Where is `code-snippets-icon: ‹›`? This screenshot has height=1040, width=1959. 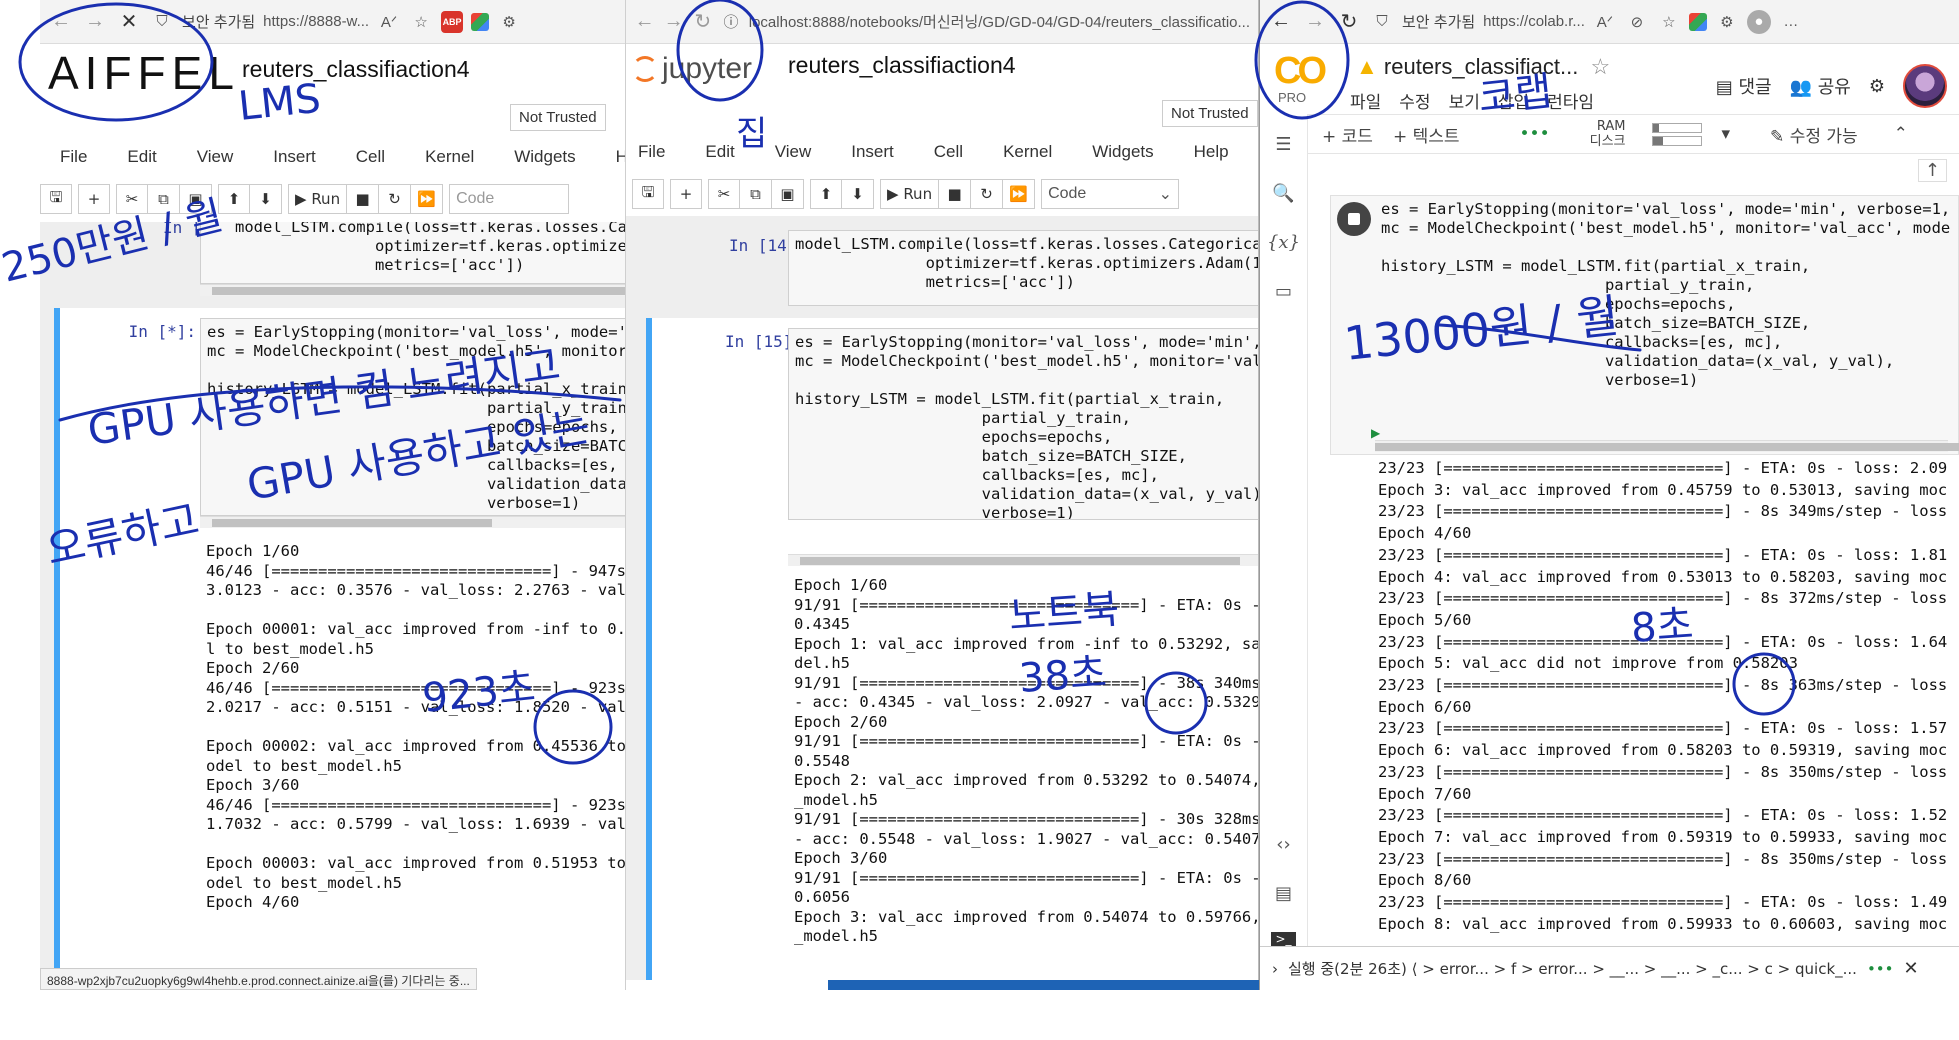
code-snippets-icon: ‹› is located at coordinates (1283, 844).